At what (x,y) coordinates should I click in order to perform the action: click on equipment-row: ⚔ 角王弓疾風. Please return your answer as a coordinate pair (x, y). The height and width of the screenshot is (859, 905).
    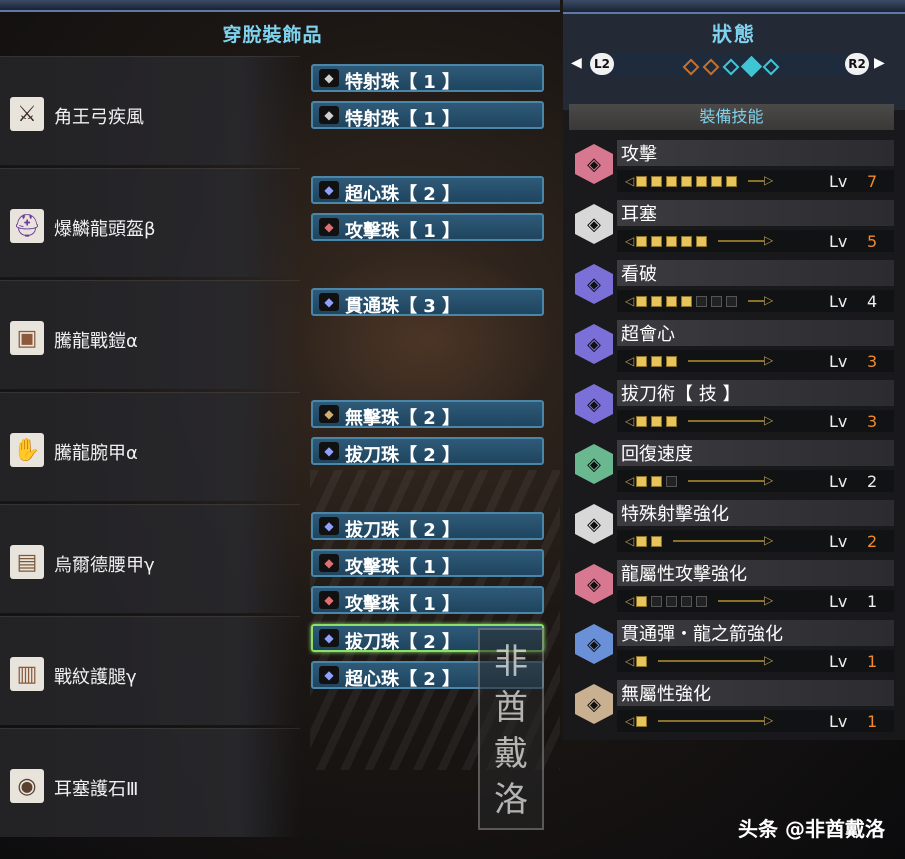
    Looking at the image, I should click on (150, 110).